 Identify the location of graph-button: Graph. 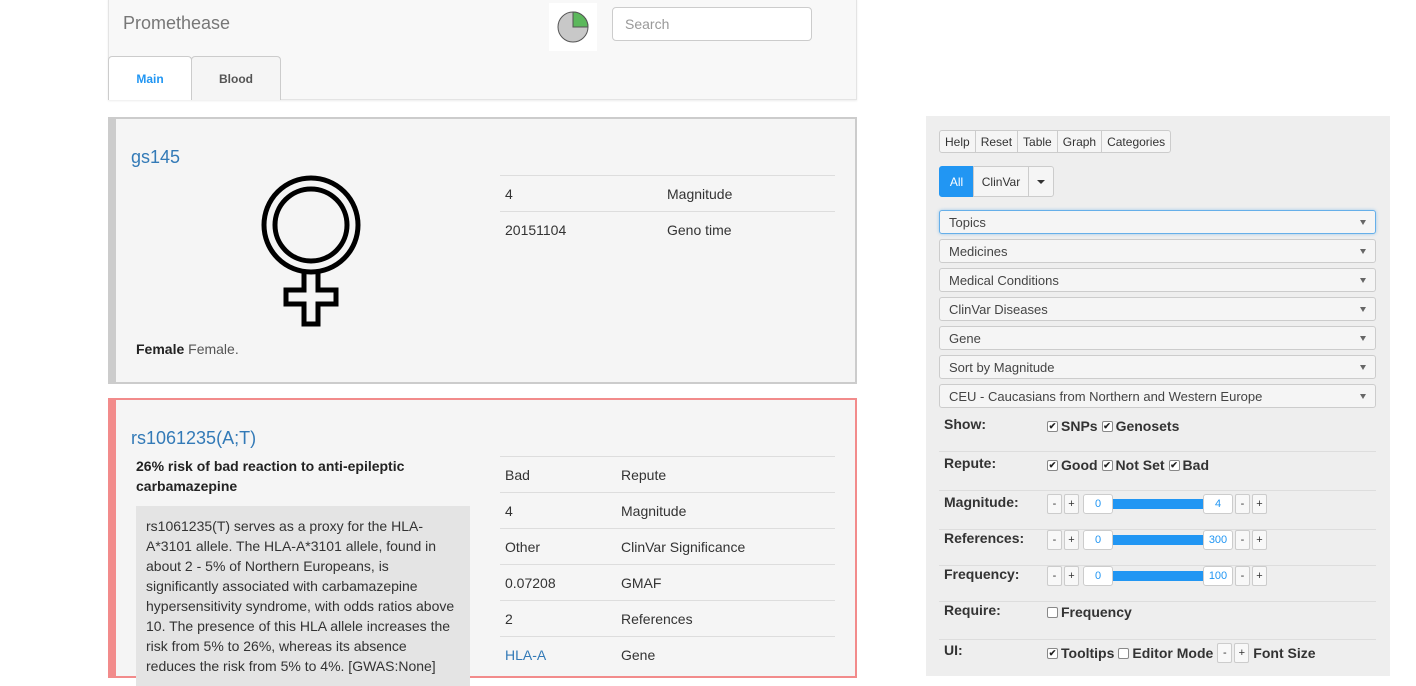
(1079, 141).